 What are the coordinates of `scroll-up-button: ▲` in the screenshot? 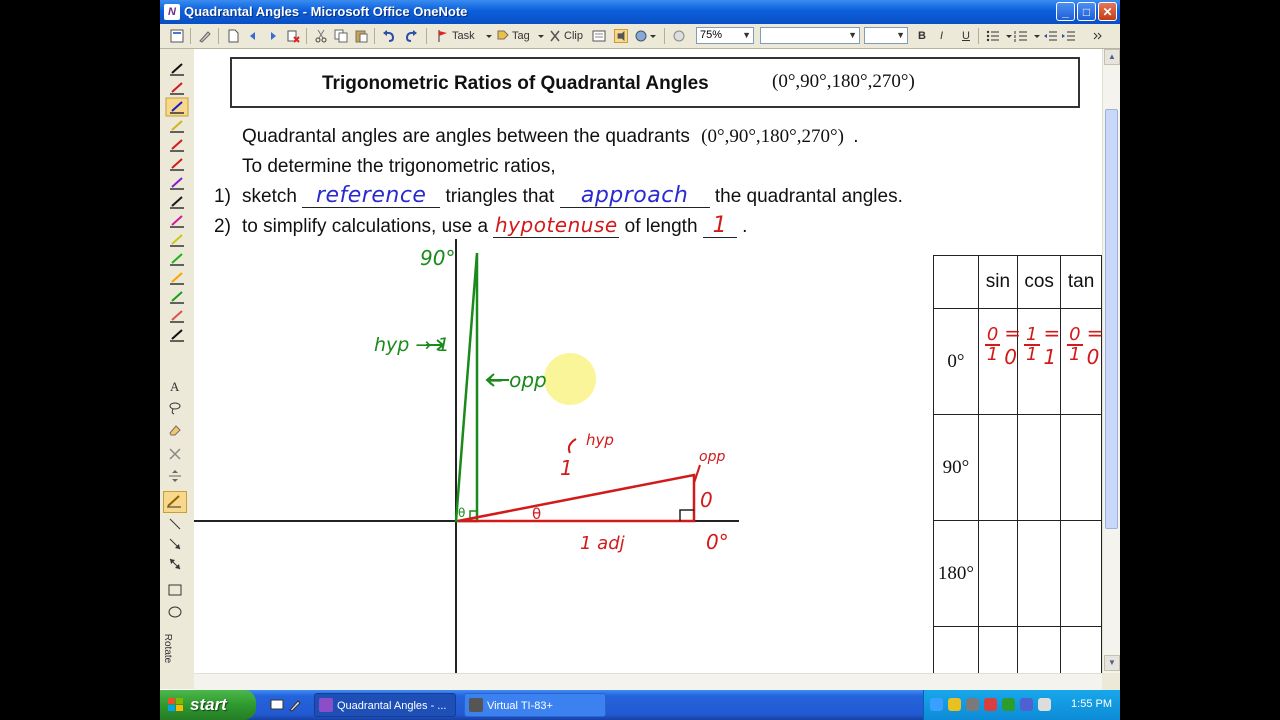 It's located at (1112, 57).